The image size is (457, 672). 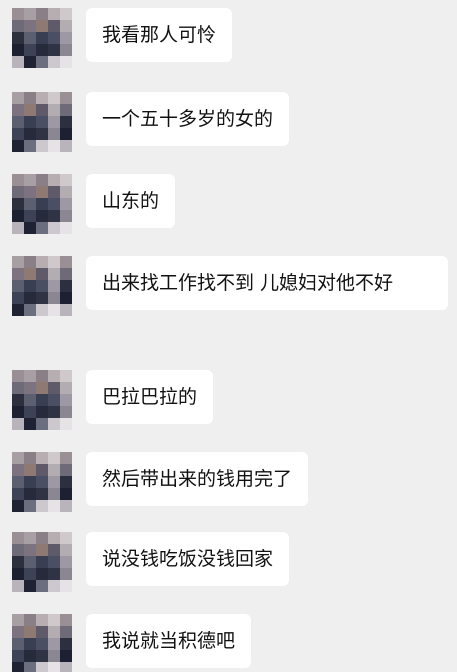 I want to click on message-row: 我看那人可怜, so click(x=122, y=38).